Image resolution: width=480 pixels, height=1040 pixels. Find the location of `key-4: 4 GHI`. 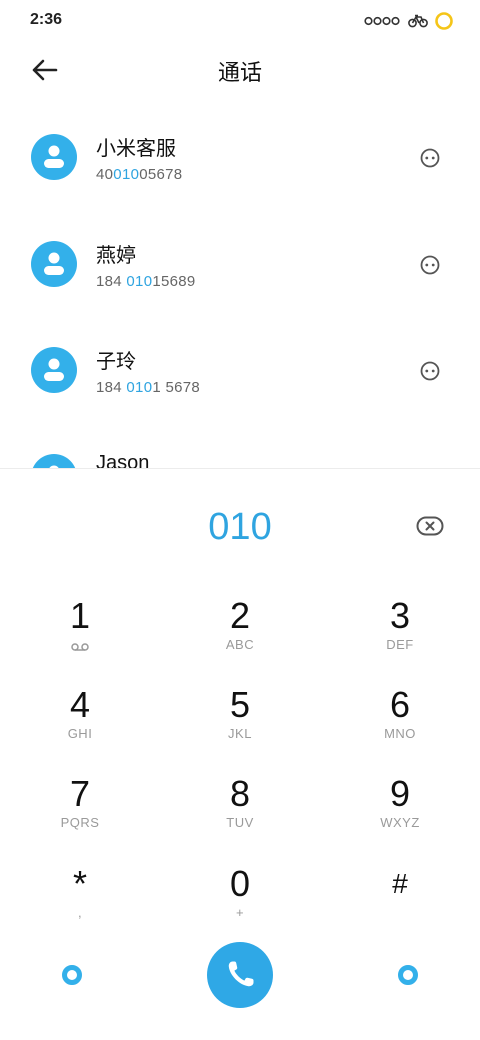

key-4: 4 GHI is located at coordinates (80, 723).